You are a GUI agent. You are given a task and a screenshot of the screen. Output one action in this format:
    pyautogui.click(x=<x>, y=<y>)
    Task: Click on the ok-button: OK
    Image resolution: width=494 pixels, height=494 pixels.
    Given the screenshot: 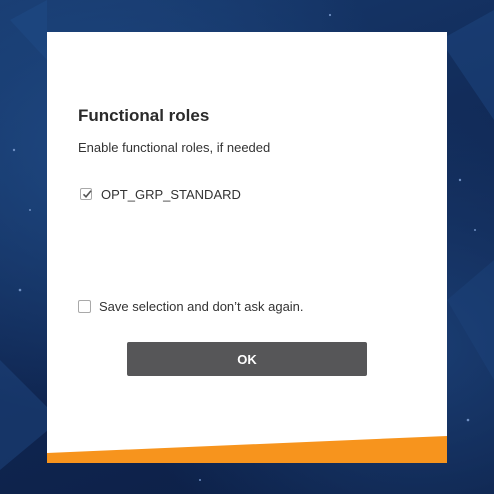 What is the action you would take?
    pyautogui.click(x=247, y=359)
    